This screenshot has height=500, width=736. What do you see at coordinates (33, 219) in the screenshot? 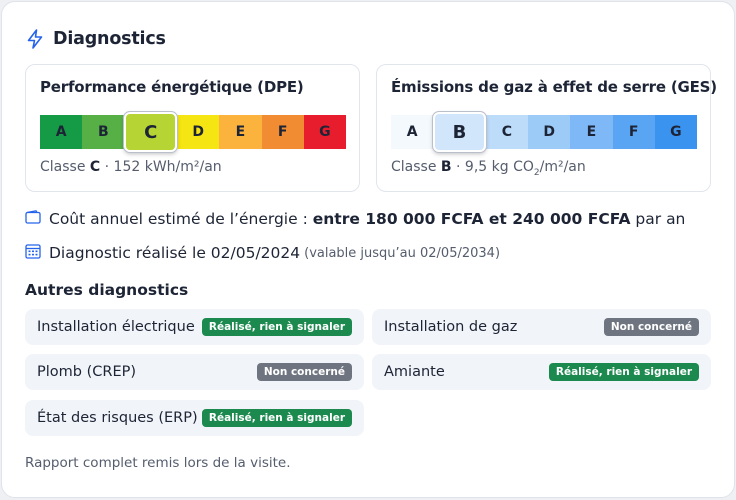
I see `wallet-icon` at bounding box center [33, 219].